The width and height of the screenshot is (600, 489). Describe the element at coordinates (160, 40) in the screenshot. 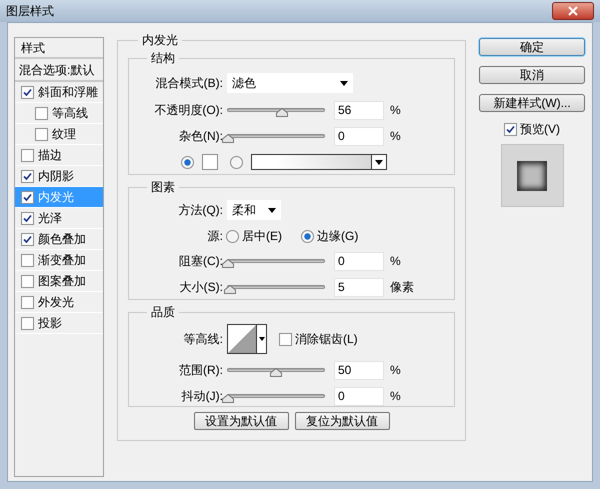

I see `group-title: 内发光` at that location.